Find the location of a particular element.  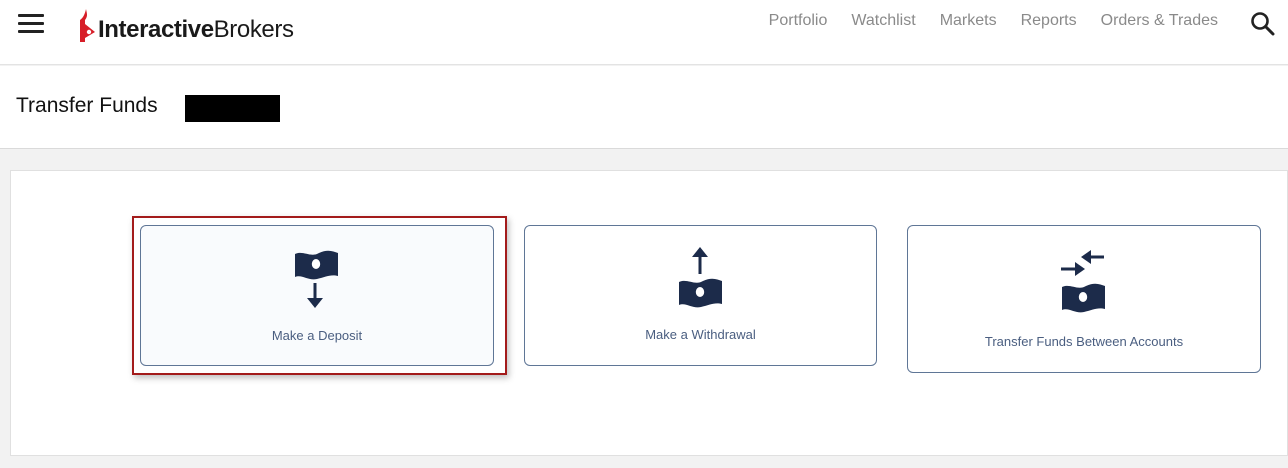

nav-item-watchlist: Watchlist is located at coordinates (883, 21).